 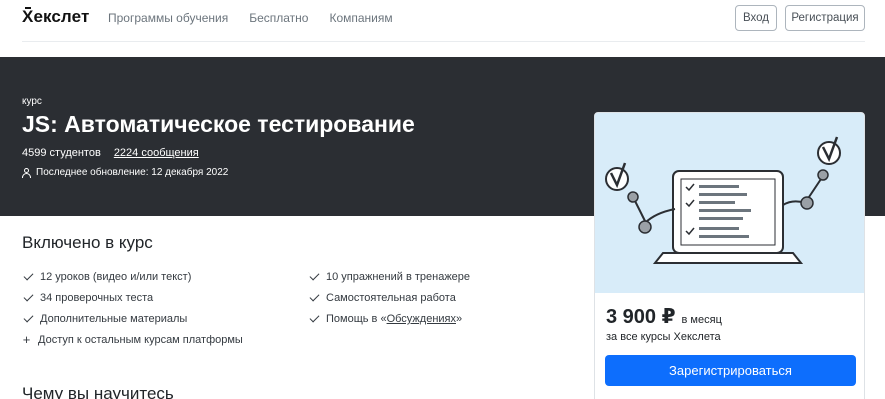 I want to click on feature-text: 10 упражнений в тренажере, so click(x=398, y=277).